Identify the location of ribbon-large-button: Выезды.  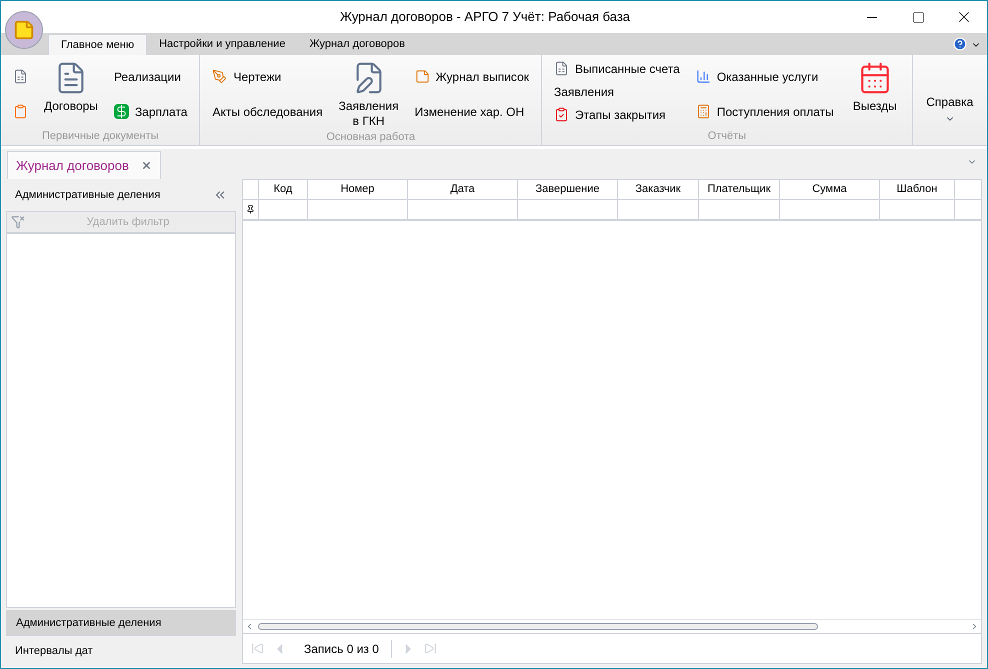
(875, 92).